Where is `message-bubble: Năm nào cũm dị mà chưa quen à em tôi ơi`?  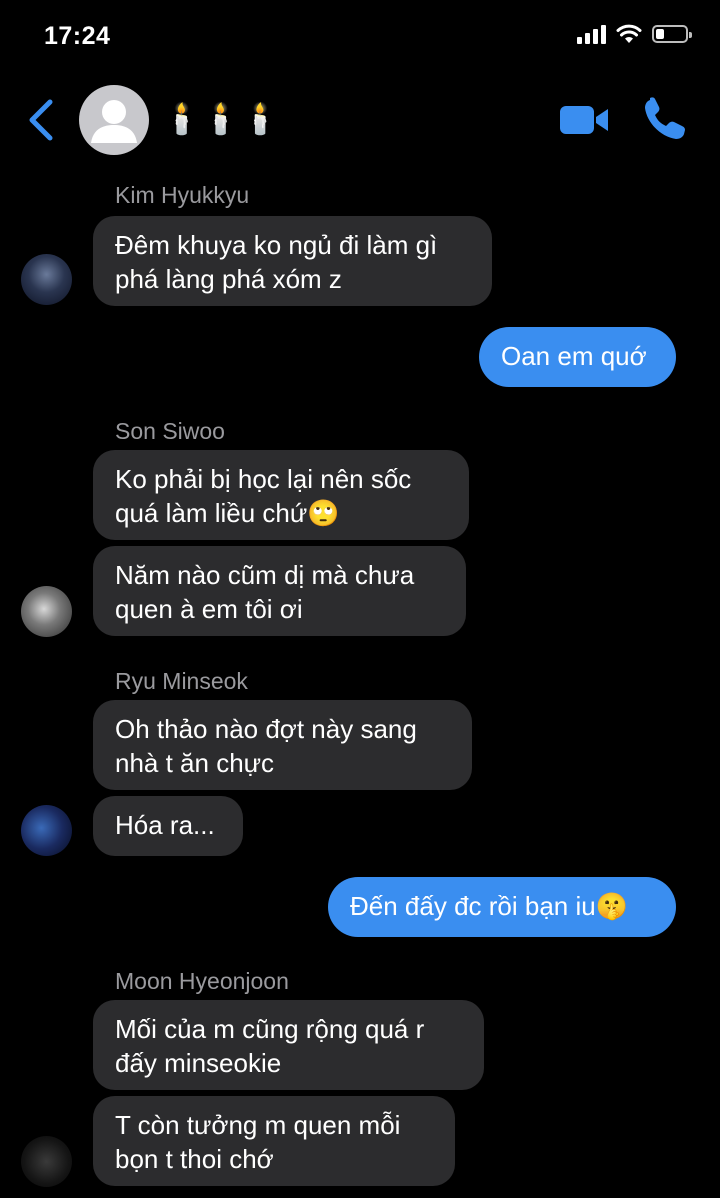 message-bubble: Năm nào cũm dị mà chưa quen à em tôi ơi is located at coordinates (279, 591).